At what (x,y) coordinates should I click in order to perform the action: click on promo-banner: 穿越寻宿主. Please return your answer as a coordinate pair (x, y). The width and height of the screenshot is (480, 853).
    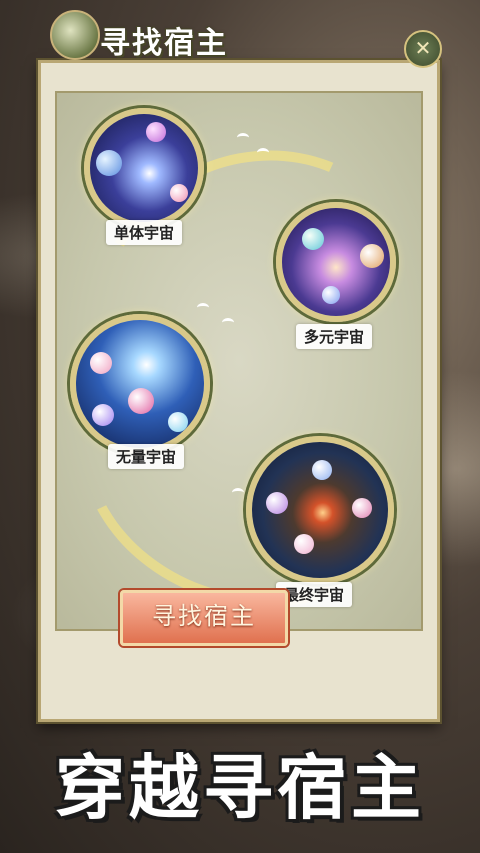
    Looking at the image, I should click on (240, 788).